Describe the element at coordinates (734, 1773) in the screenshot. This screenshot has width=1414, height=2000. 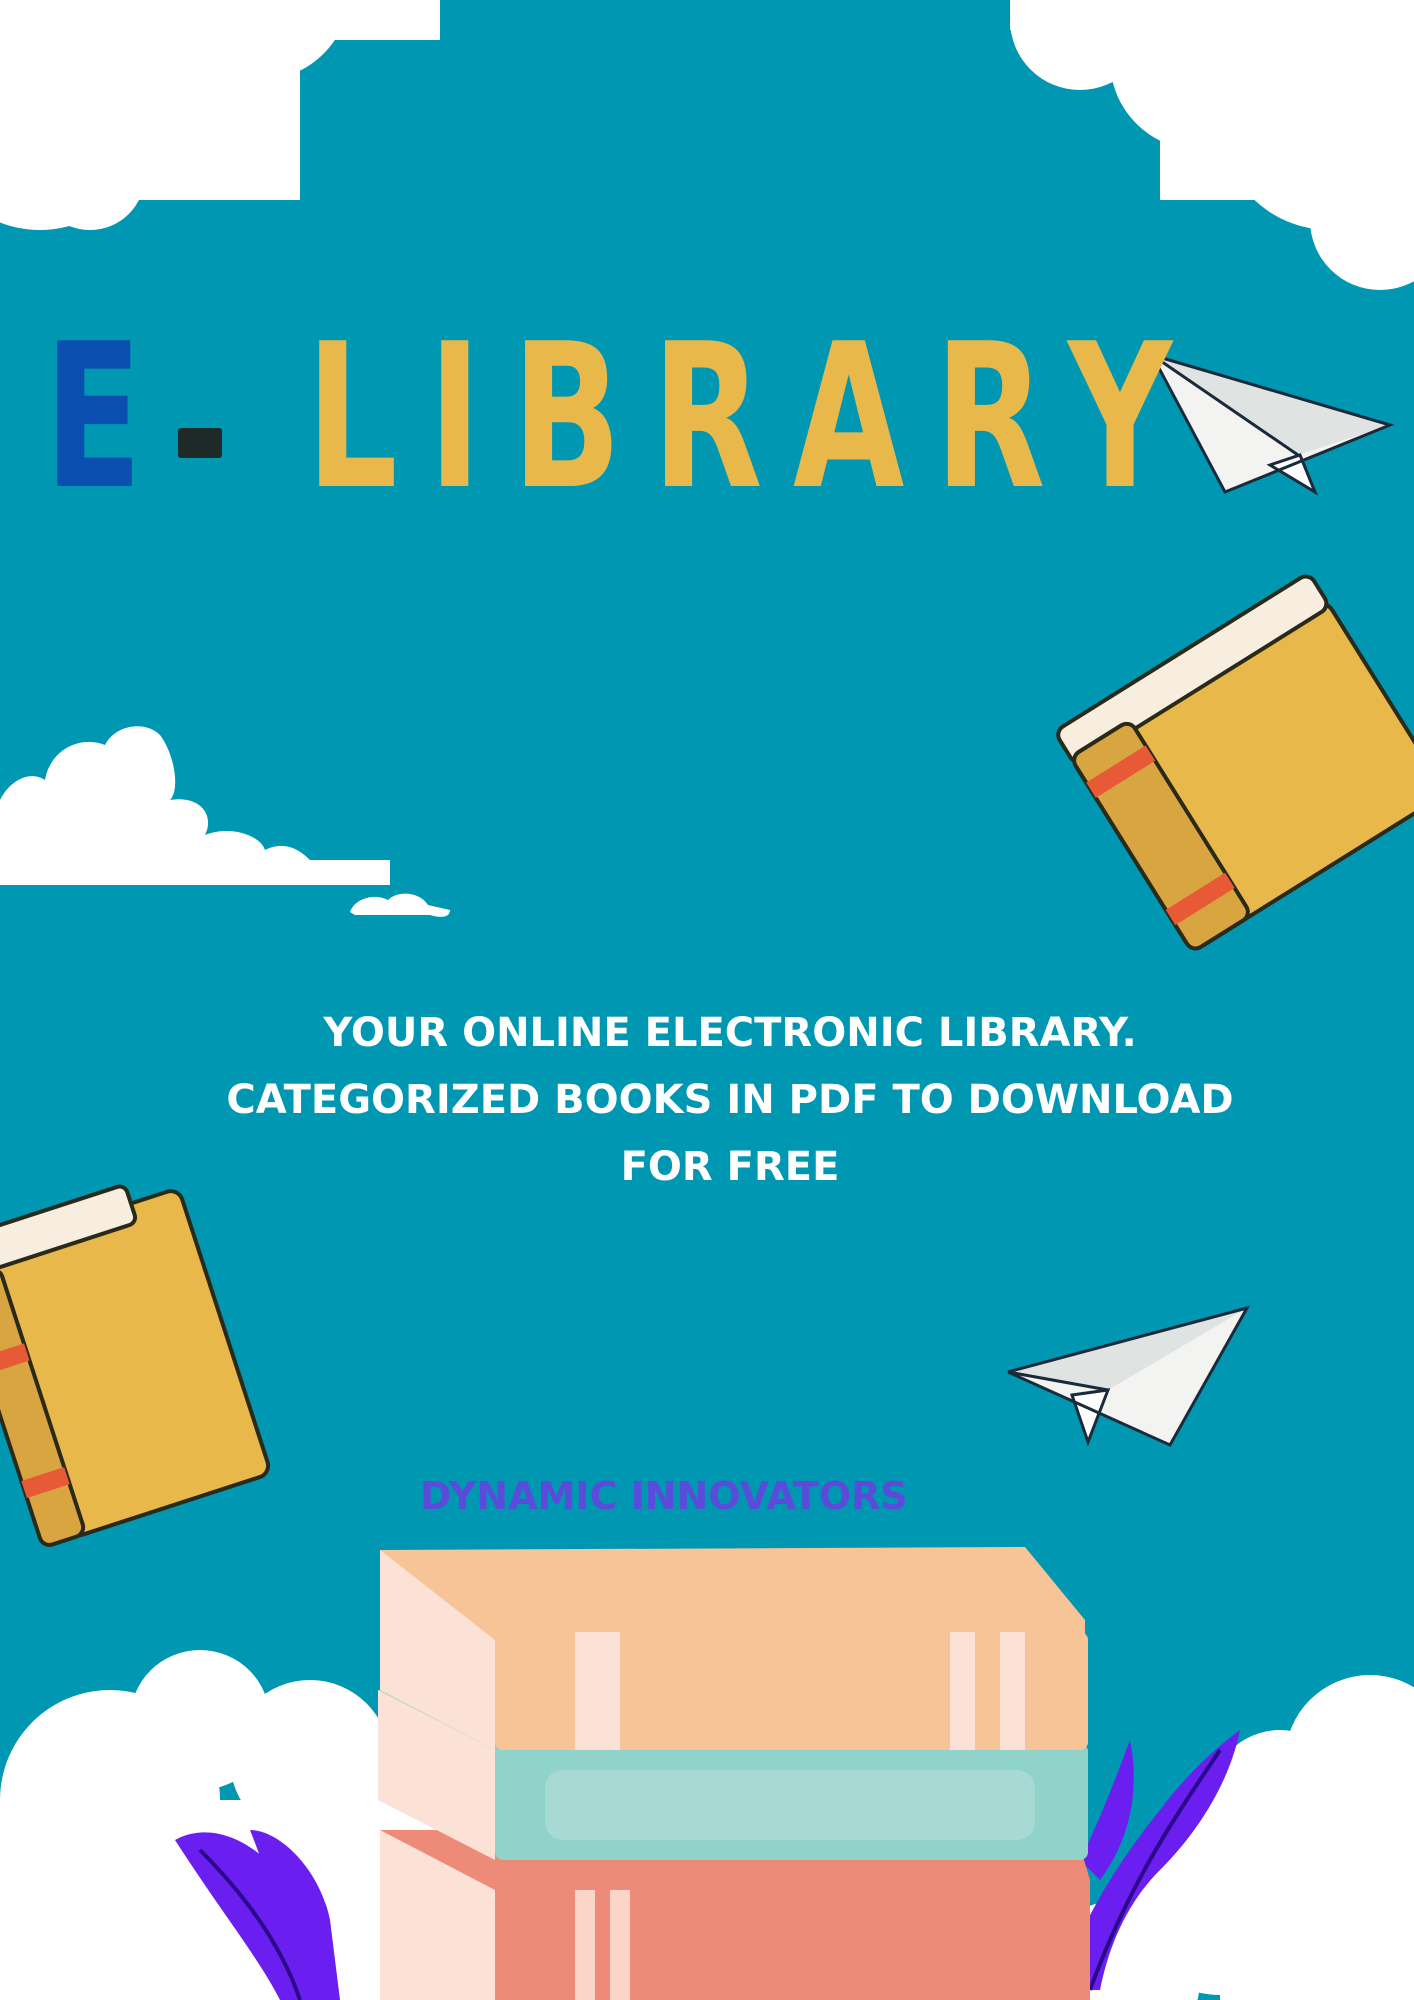
I see `book-stack-icon` at that location.